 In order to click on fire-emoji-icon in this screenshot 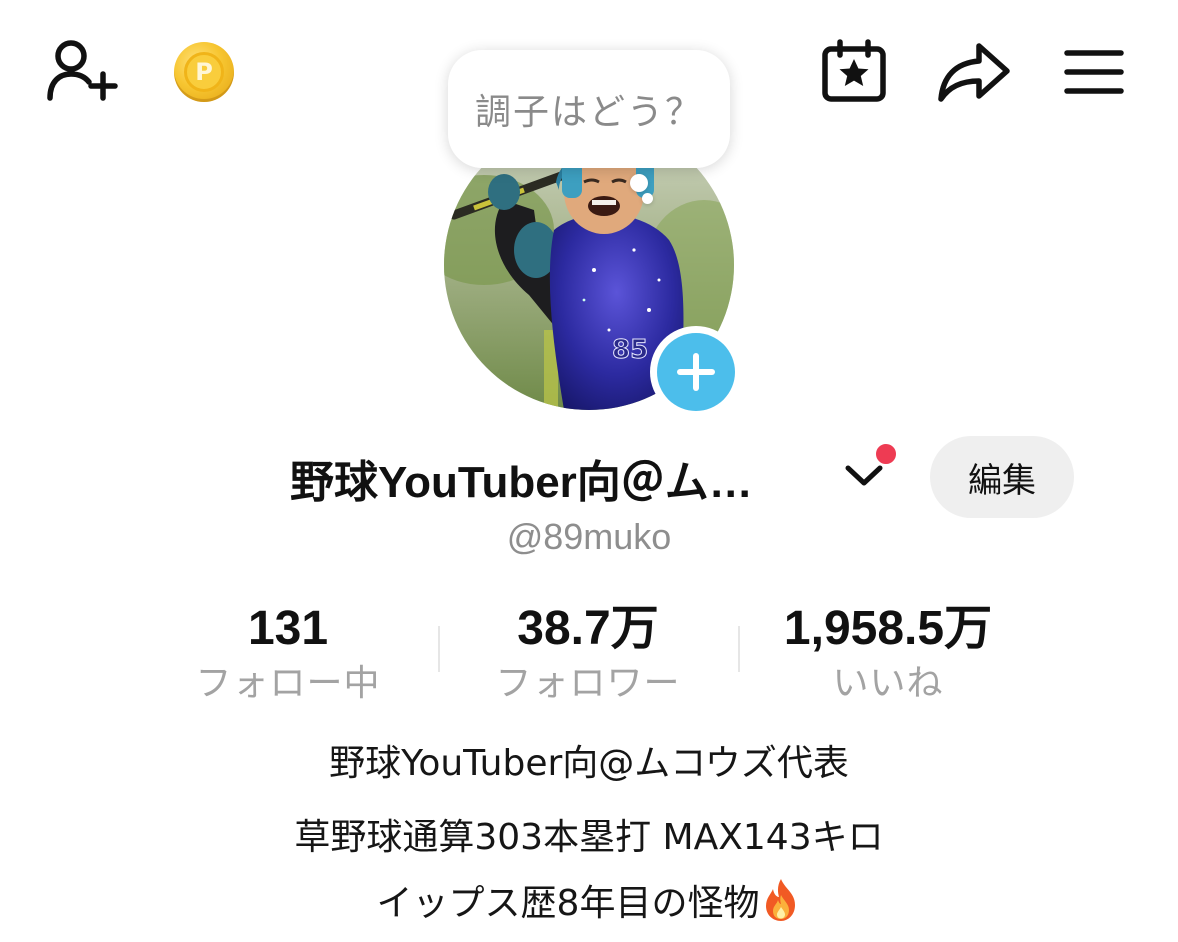, I will do `click(781, 900)`.